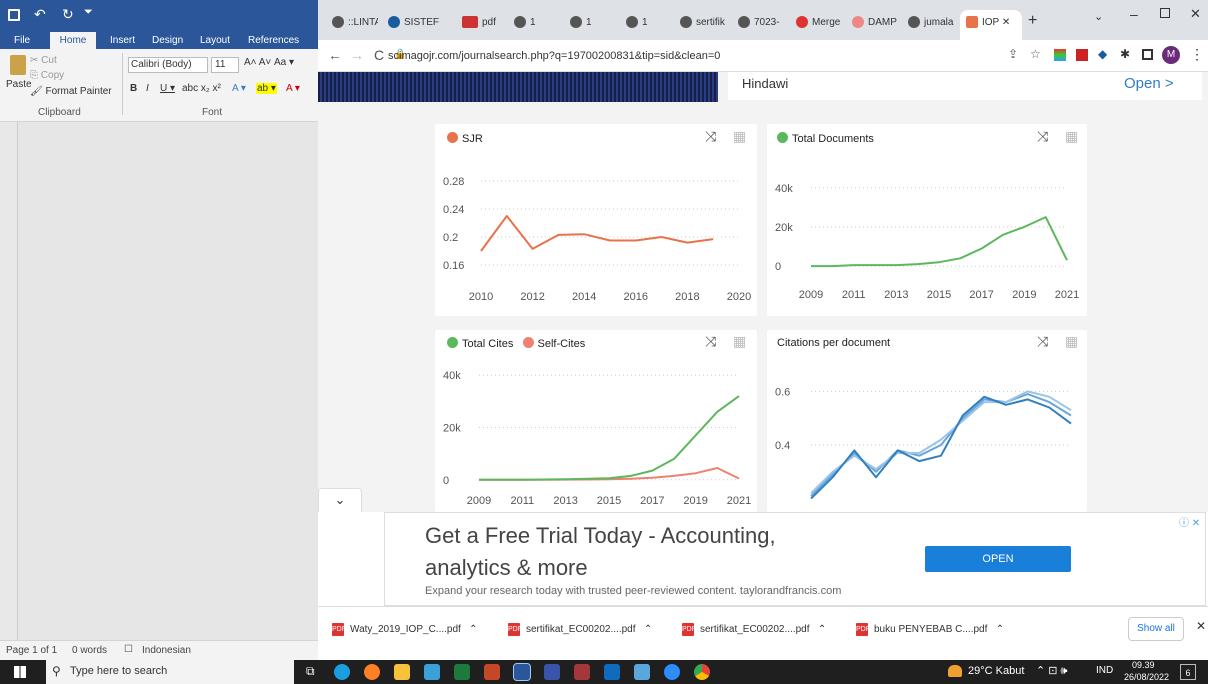 The height and width of the screenshot is (684, 1208). I want to click on underline-icon: U ▾, so click(167, 88).